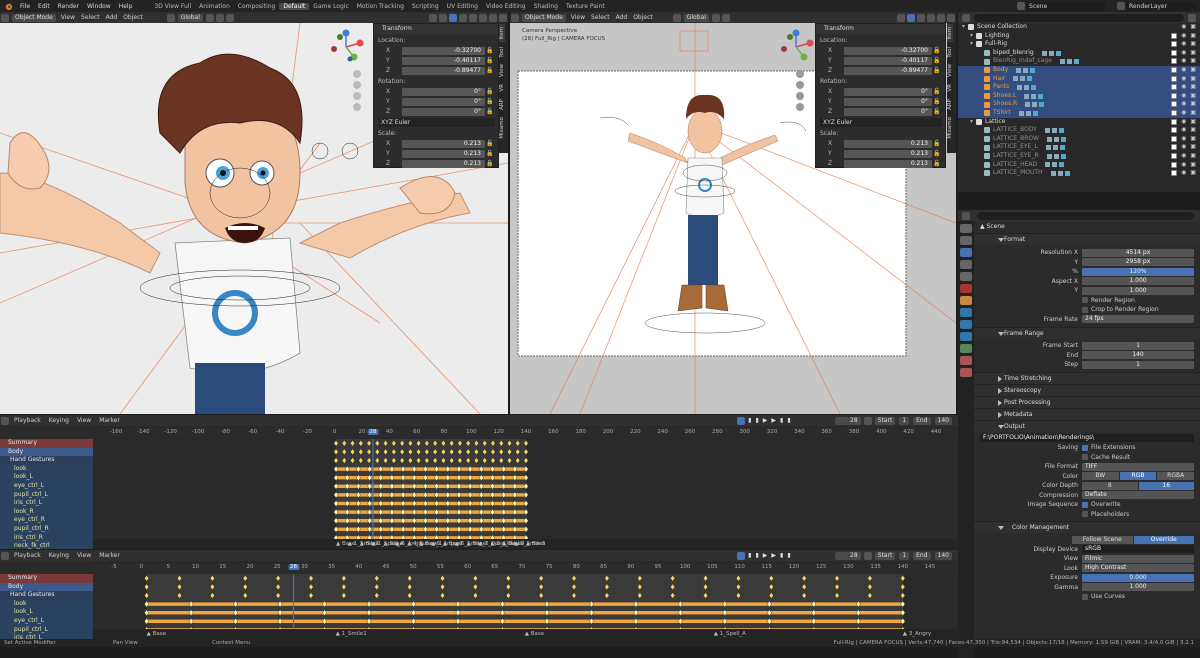 This screenshot has height=658, width=1200. What do you see at coordinates (1110, 485) in the screenshot?
I see `color-depth-option-8: 8` at bounding box center [1110, 485].